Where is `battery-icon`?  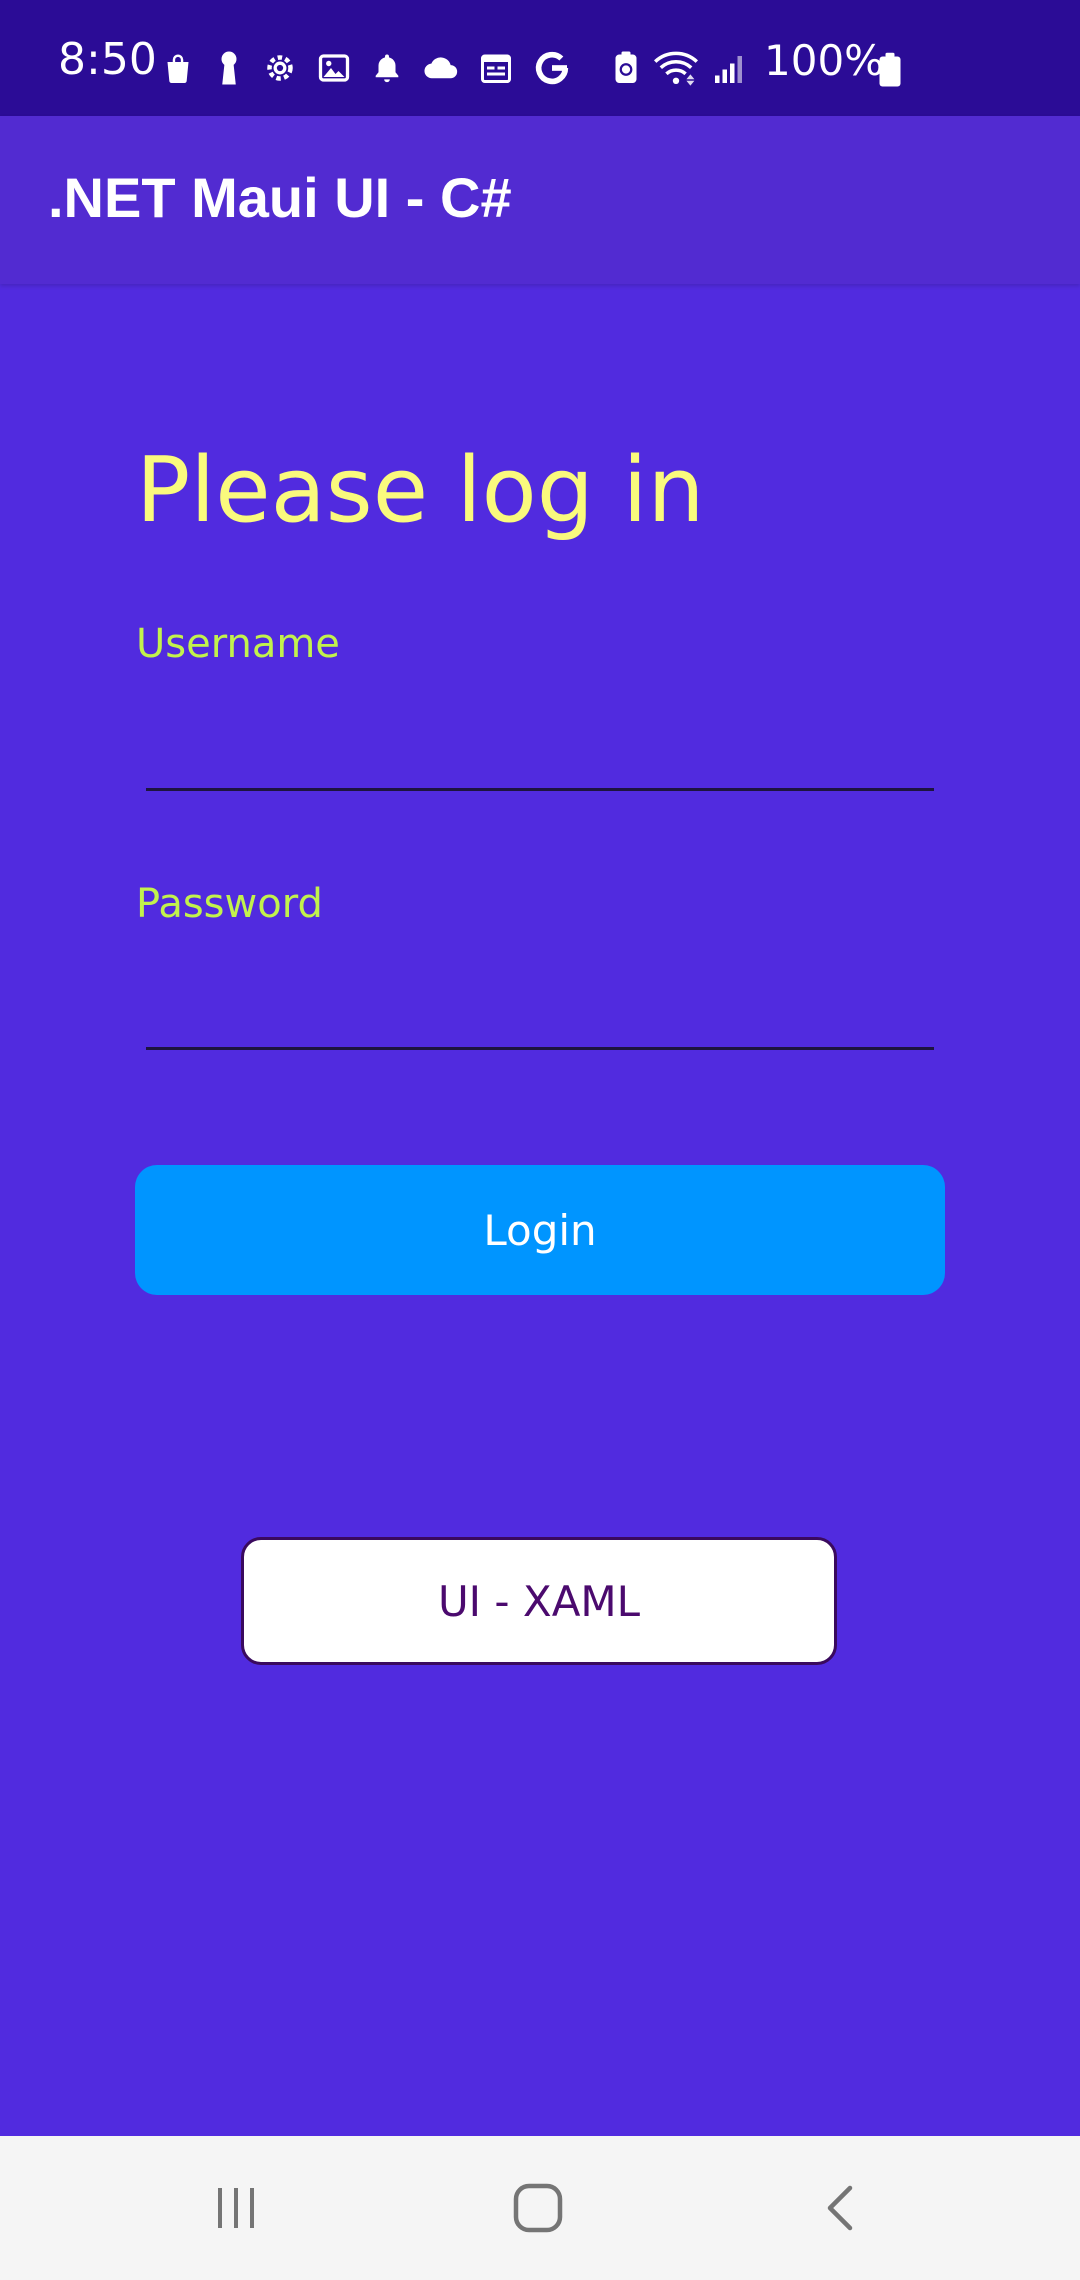 battery-icon is located at coordinates (890, 72).